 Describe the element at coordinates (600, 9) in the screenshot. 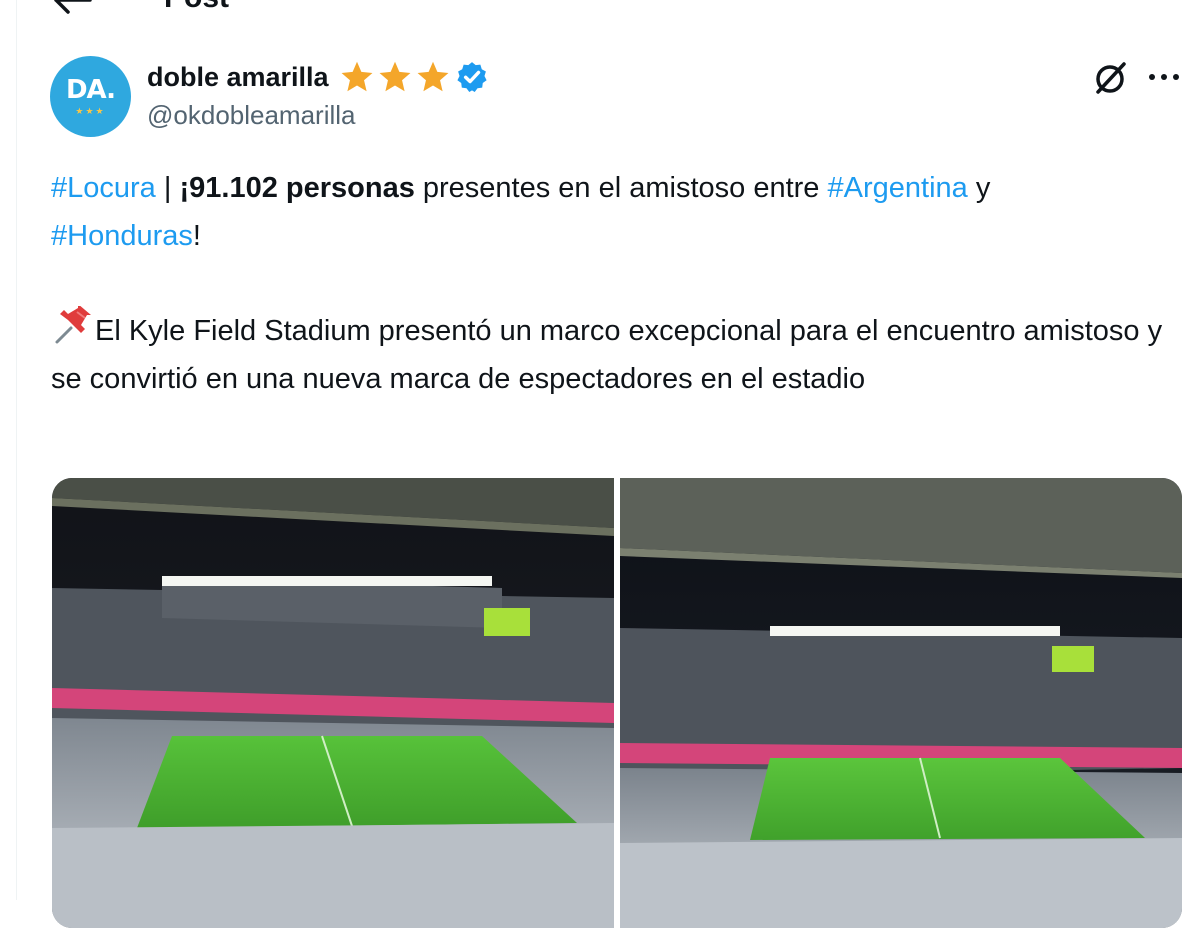

I see `top-bar: Post` at that location.